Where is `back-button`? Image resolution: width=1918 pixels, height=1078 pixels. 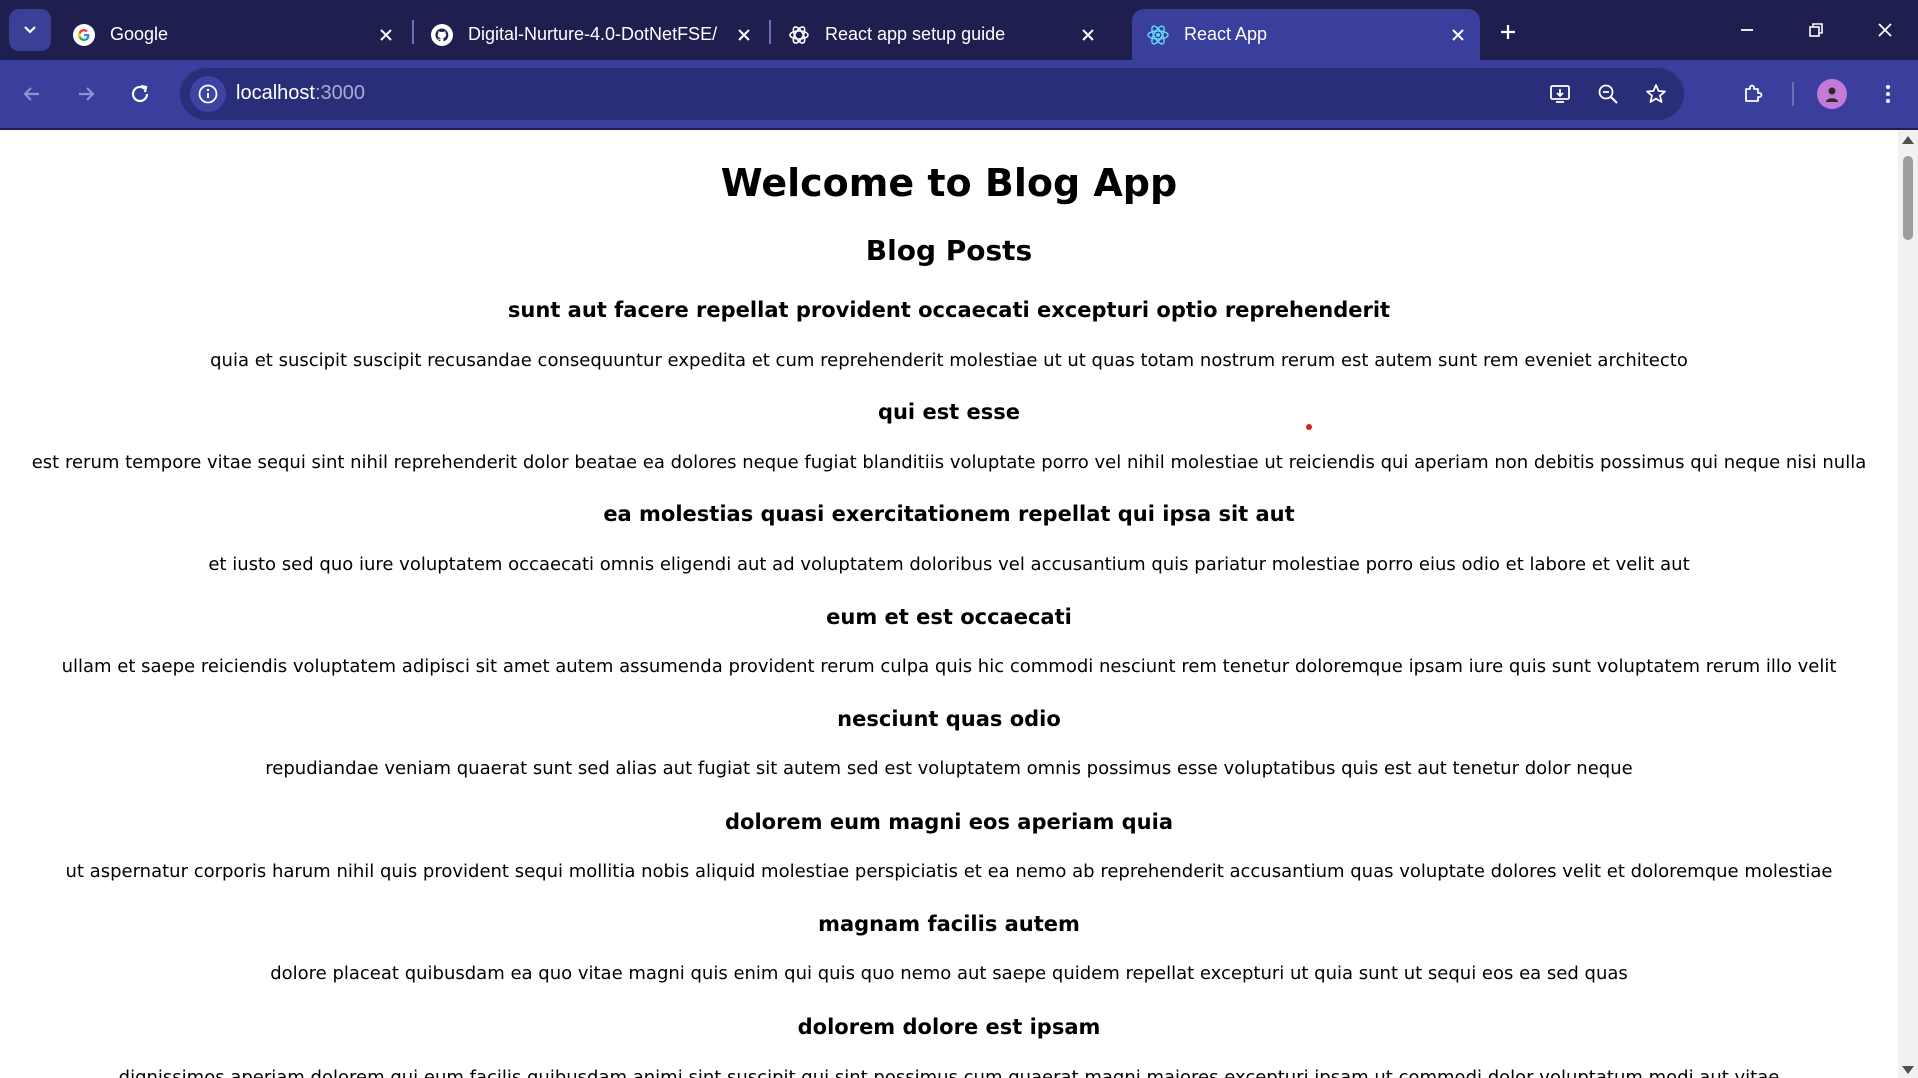 back-button is located at coordinates (32, 94).